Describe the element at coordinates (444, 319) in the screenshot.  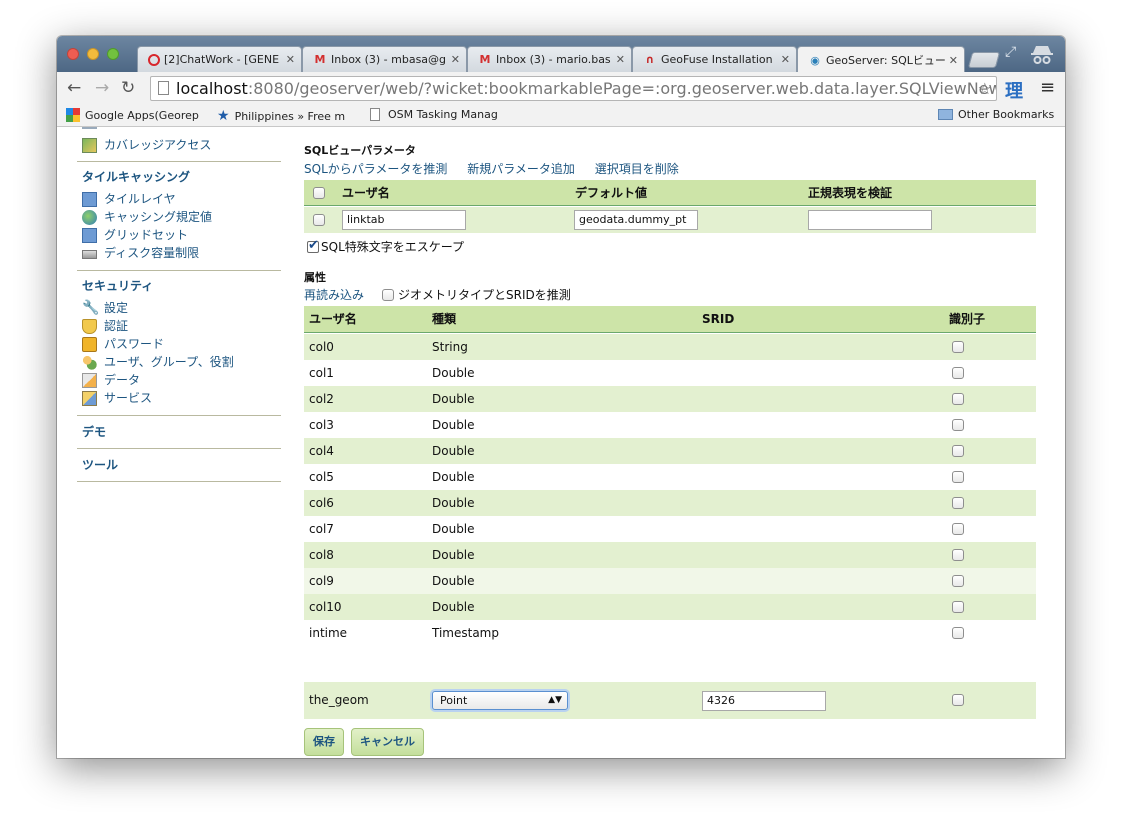
I see `column-header: 種類` at that location.